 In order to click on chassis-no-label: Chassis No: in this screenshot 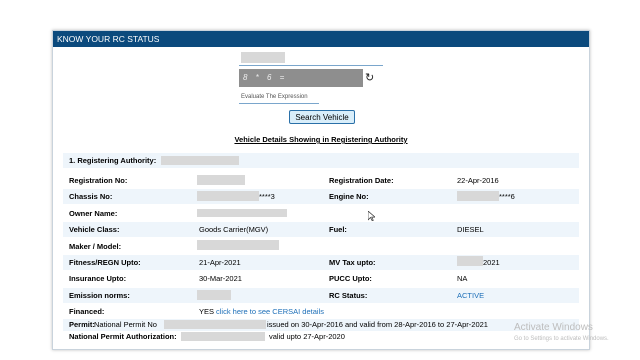, I will do `click(91, 196)`.